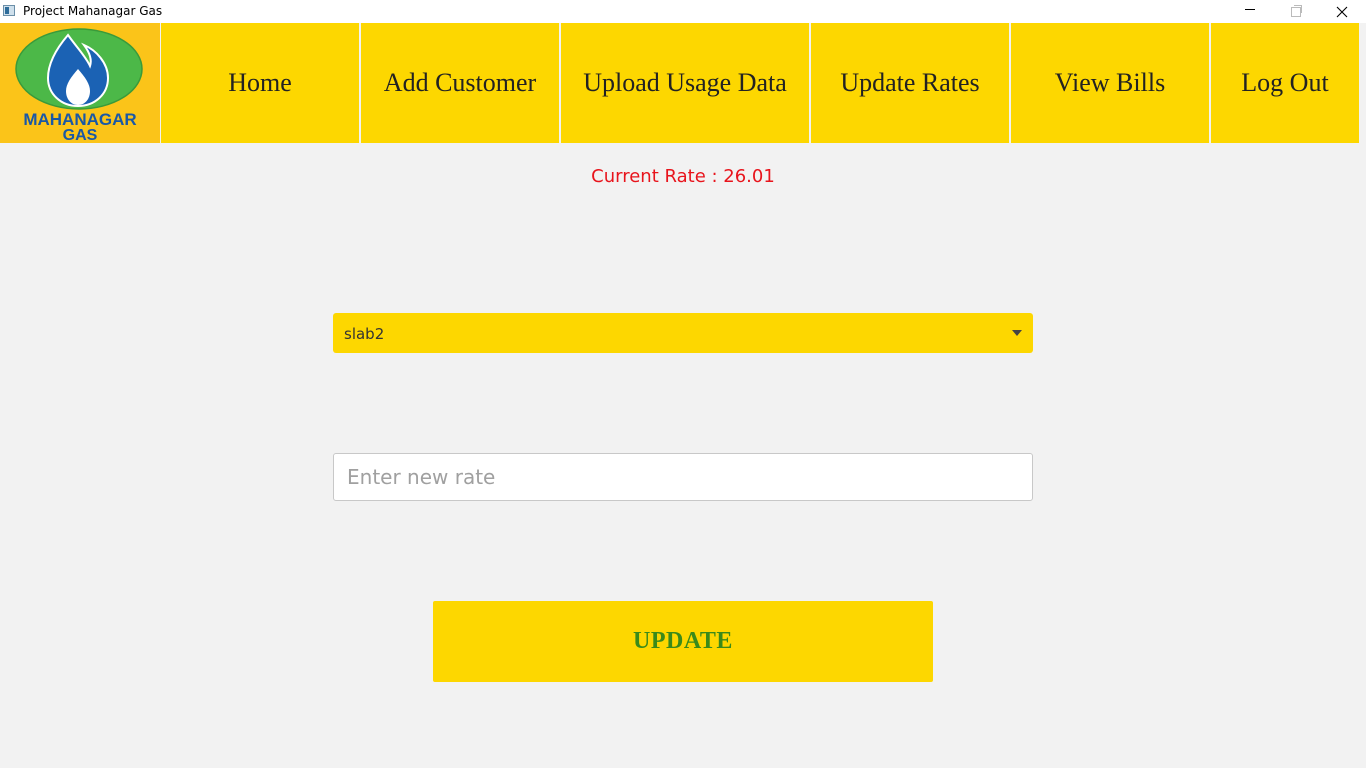 The width and height of the screenshot is (1366, 768). I want to click on mahanagar-gas-logo: MAHANAGAR GAS, so click(80, 83).